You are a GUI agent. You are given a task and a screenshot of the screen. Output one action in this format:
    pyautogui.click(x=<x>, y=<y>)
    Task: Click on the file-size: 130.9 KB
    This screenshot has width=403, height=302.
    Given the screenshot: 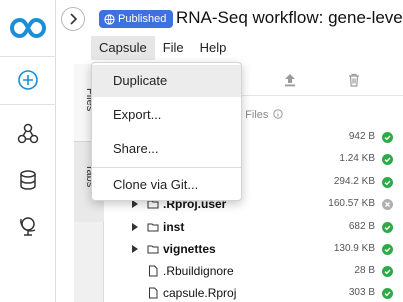 What is the action you would take?
    pyautogui.click(x=354, y=248)
    